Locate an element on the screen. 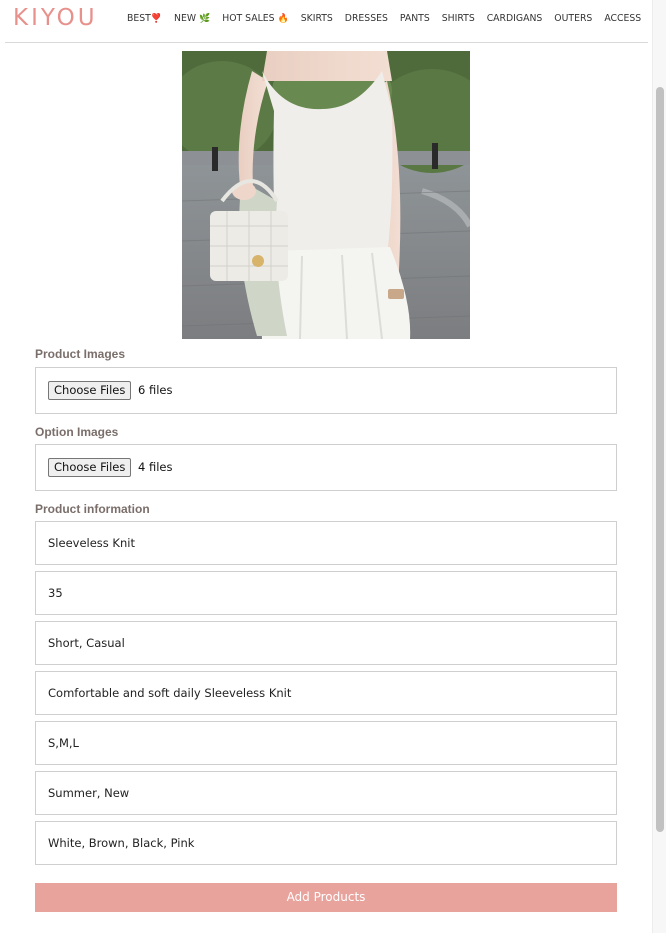 The width and height of the screenshot is (666, 933). option-images-label: Option Images is located at coordinates (77, 432).